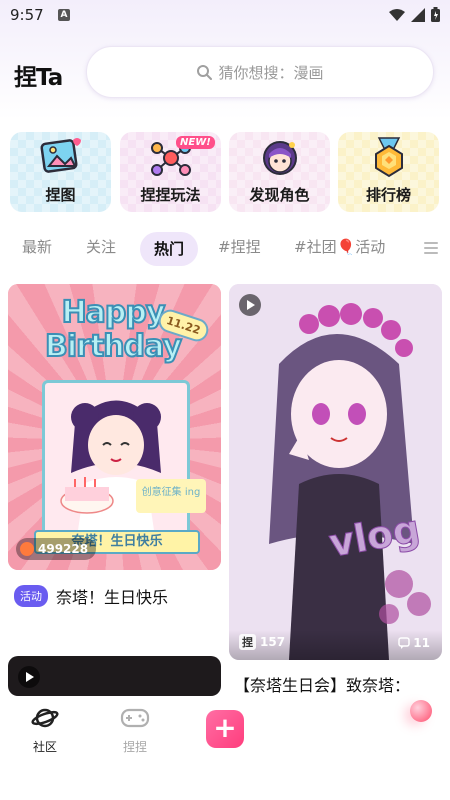 Image resolution: width=450 pixels, height=800 pixels. Describe the element at coordinates (225, 729) in the screenshot. I see `add-button: +` at that location.